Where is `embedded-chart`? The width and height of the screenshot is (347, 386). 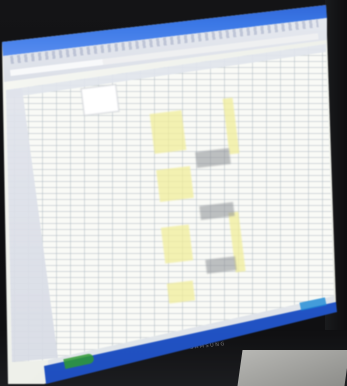 embedded-chart is located at coordinates (100, 100).